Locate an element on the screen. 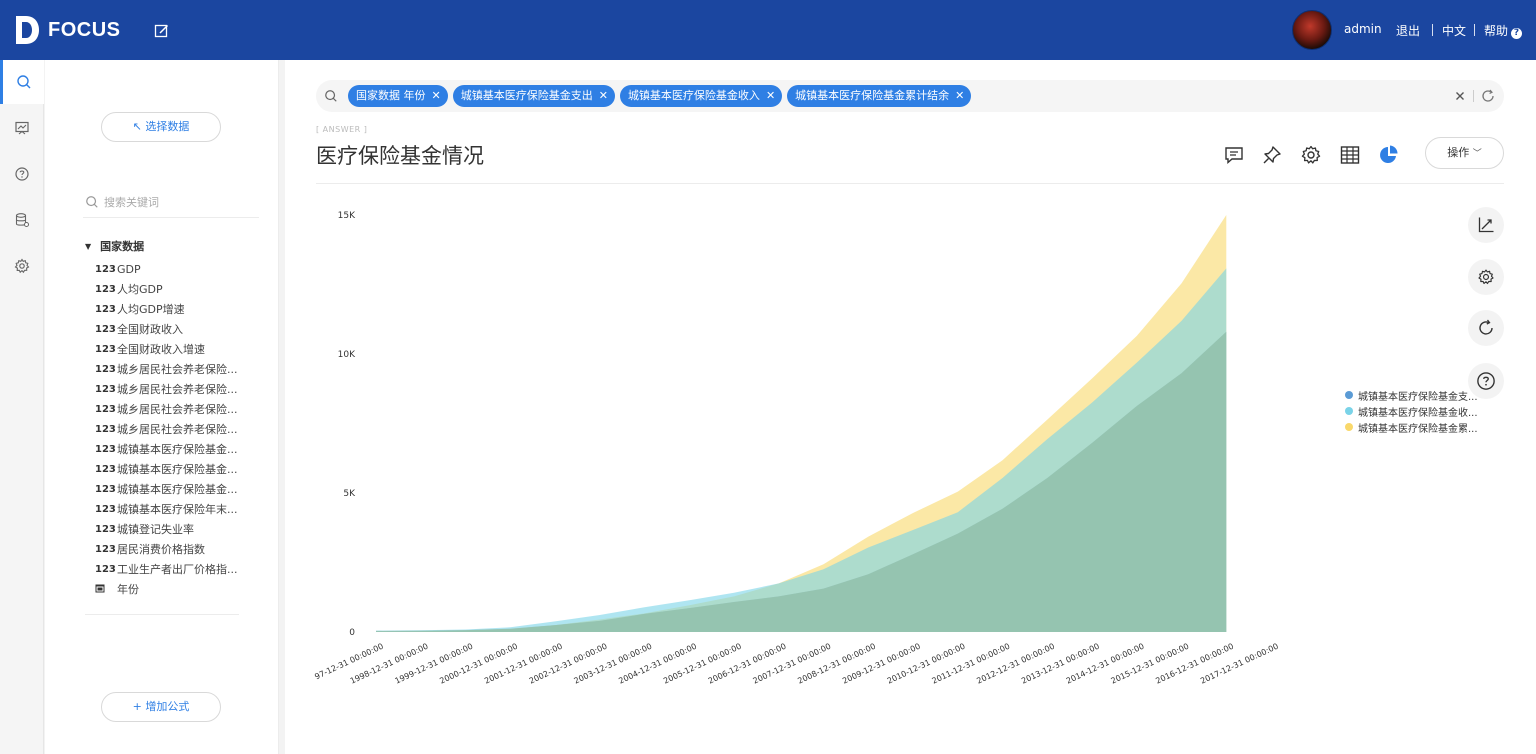 The height and width of the screenshot is (754, 1536). tree-root-label: 国家数据 is located at coordinates (122, 246).